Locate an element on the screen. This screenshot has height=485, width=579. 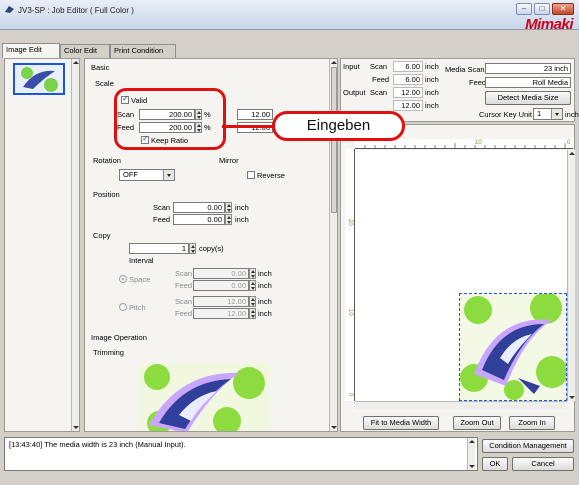
output-scan-value: 12.00 is located at coordinates (408, 92).